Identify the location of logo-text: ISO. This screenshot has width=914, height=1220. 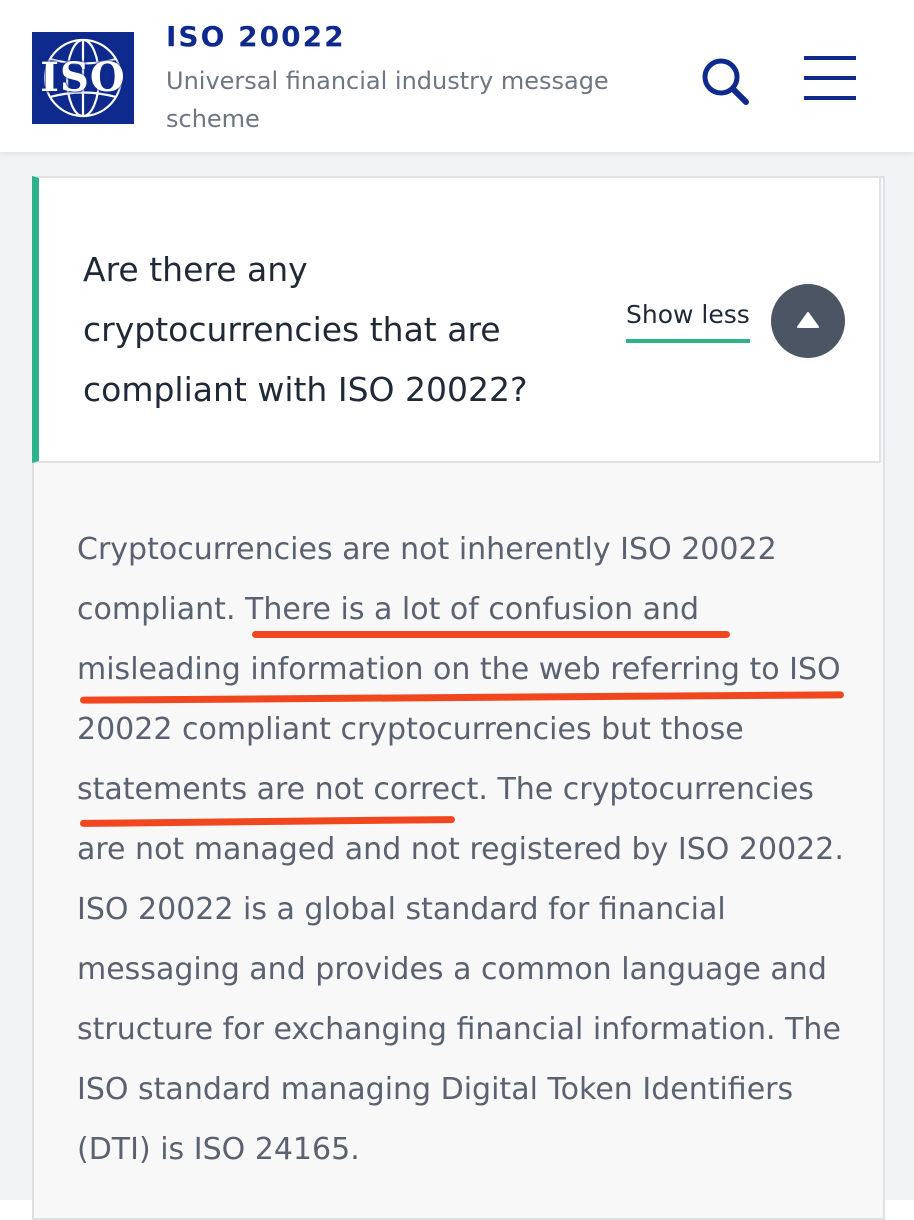
(83, 77).